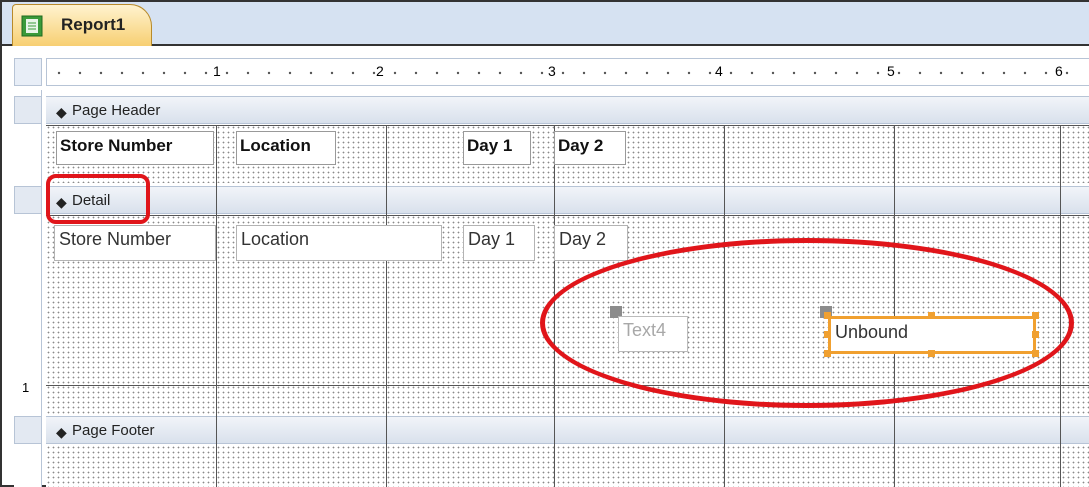 This screenshot has height=487, width=1089. Describe the element at coordinates (497, 148) in the screenshot. I see `day1-header-label: Day 1` at that location.